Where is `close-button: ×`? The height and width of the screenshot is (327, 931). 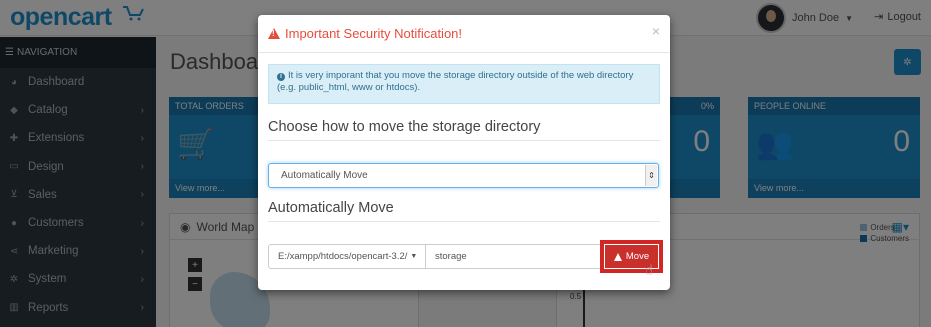
close-button: × is located at coordinates (656, 31).